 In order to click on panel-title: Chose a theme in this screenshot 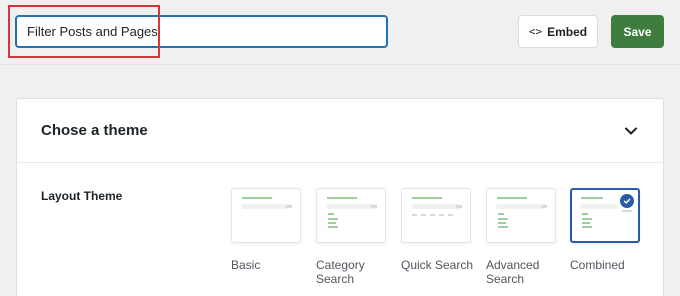, I will do `click(94, 130)`.